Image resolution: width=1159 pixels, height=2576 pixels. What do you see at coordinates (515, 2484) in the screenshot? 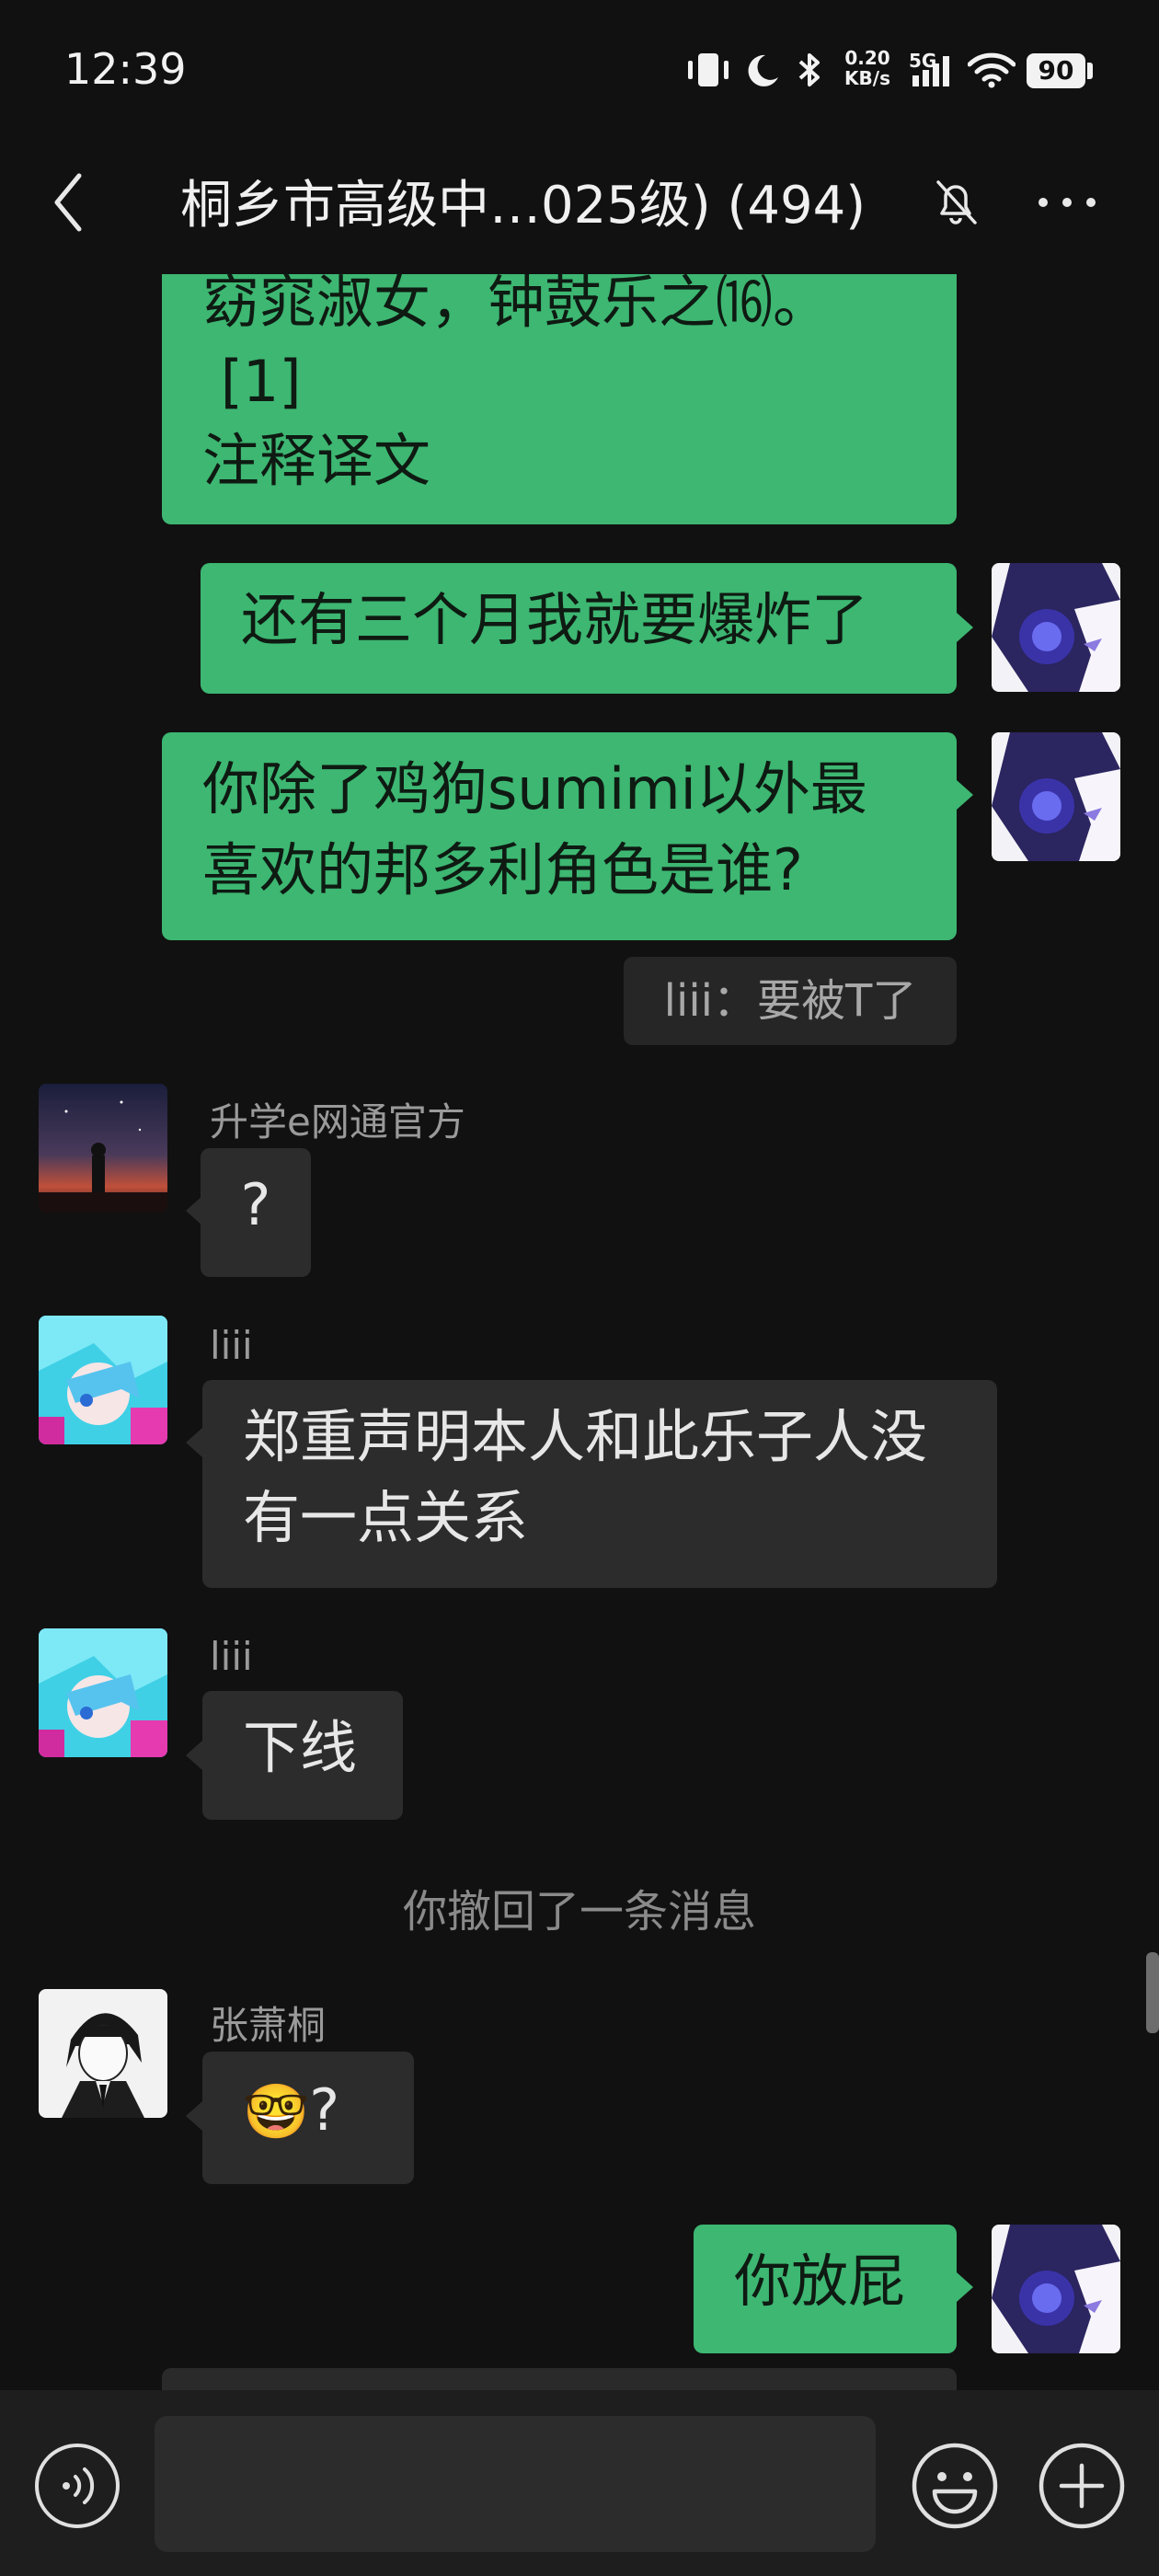
I see `message-input` at bounding box center [515, 2484].